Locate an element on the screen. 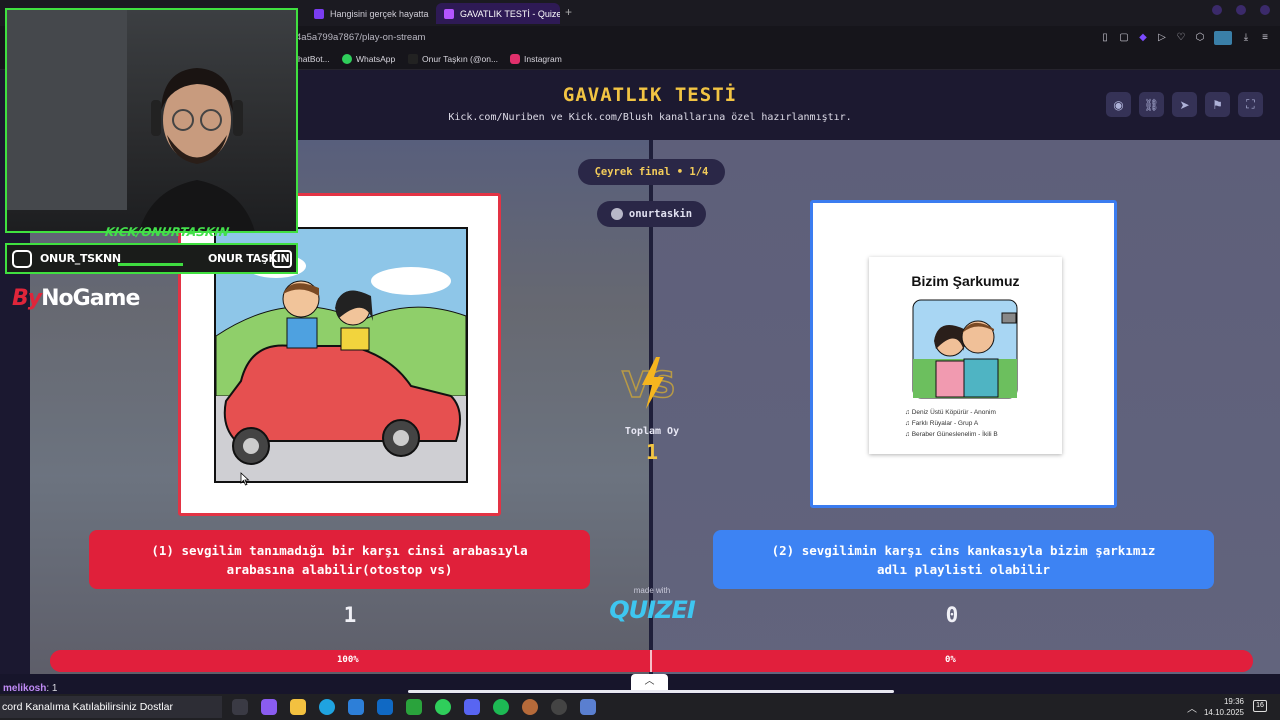  webcam-feed is located at coordinates (151, 120).